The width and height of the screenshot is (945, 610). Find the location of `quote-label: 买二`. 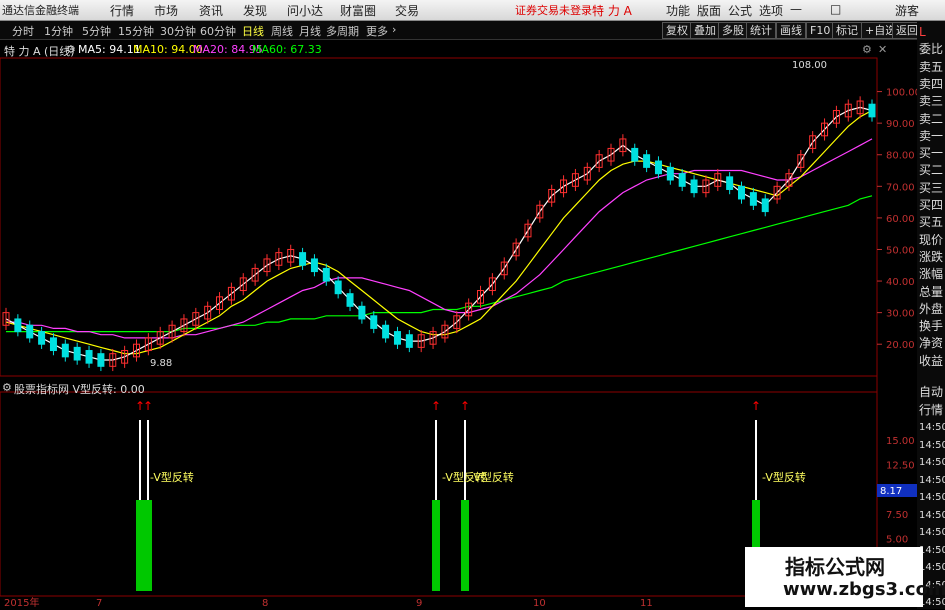

quote-label: 买二 is located at coordinates (931, 170).